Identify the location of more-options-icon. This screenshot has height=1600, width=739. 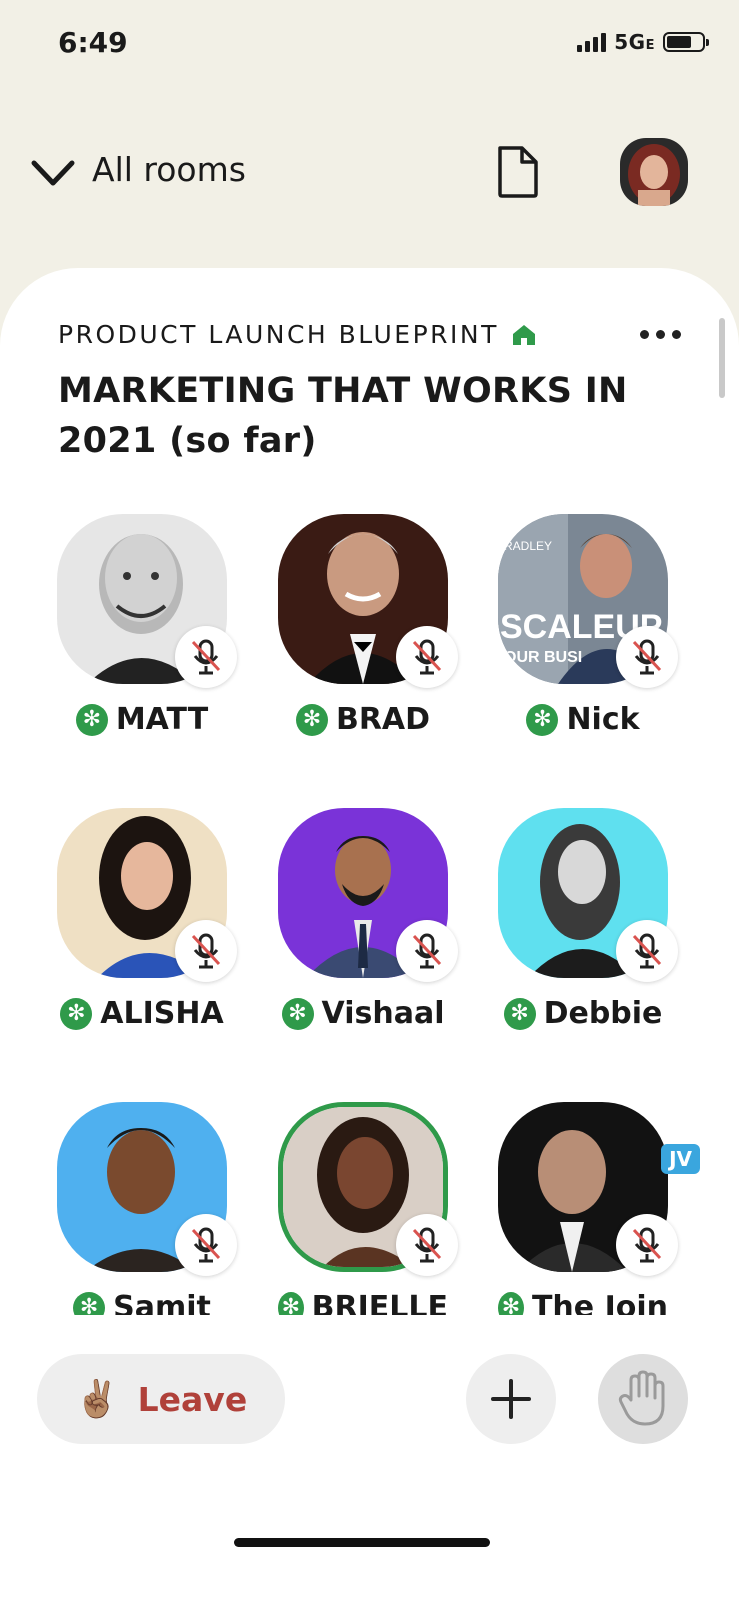
(660, 334).